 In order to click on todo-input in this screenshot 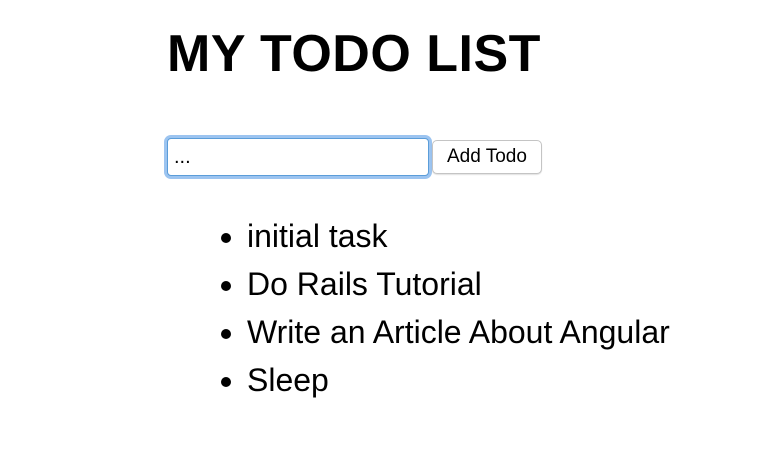, I will do `click(298, 157)`.